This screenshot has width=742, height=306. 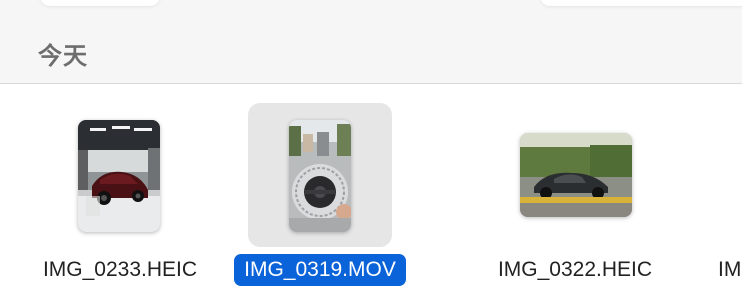 I want to click on file-name-label: IM, so click(x=724, y=270).